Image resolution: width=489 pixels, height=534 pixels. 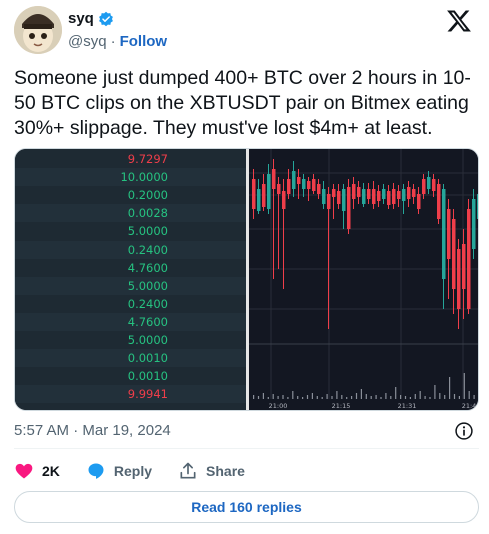 I want to click on share-label: Share, so click(x=225, y=471).